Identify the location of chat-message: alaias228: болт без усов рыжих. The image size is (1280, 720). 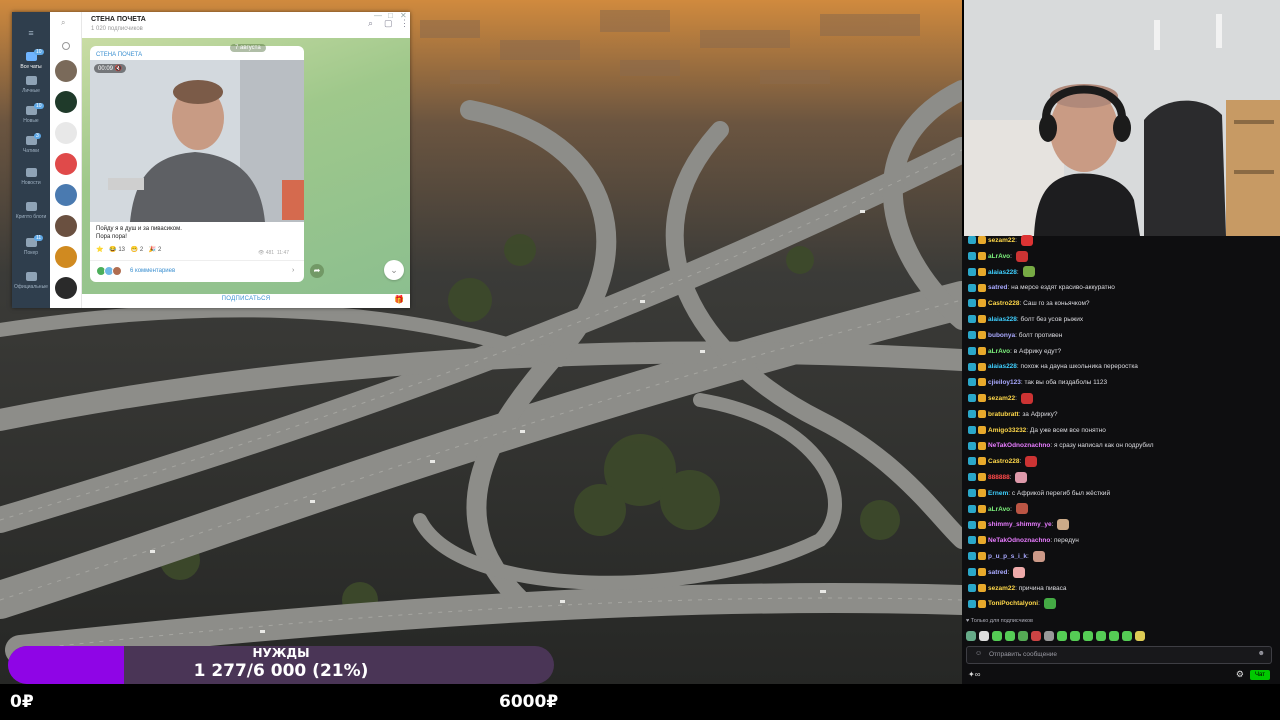
(1123, 320).